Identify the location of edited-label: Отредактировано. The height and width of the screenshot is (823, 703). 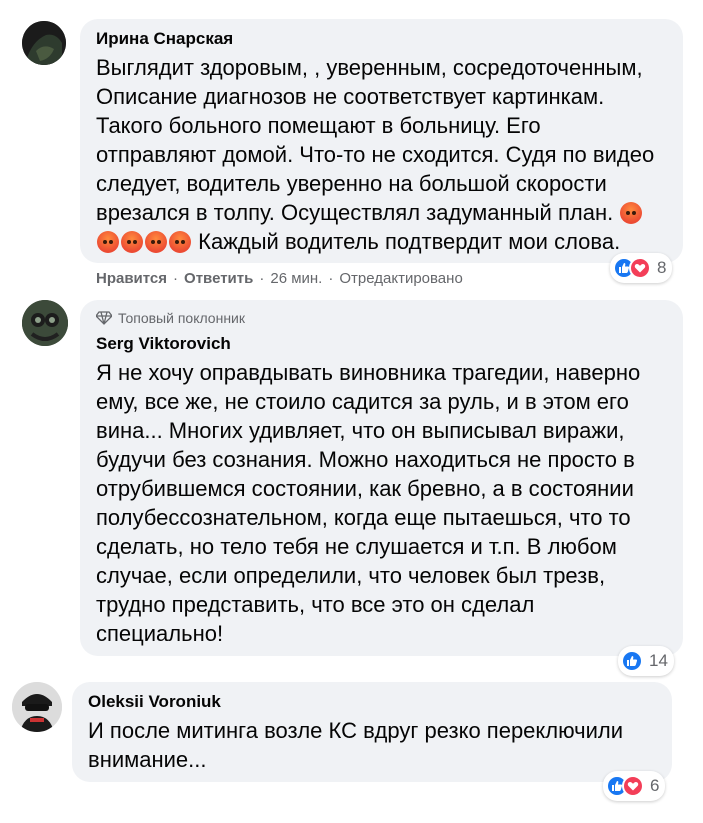
(401, 278).